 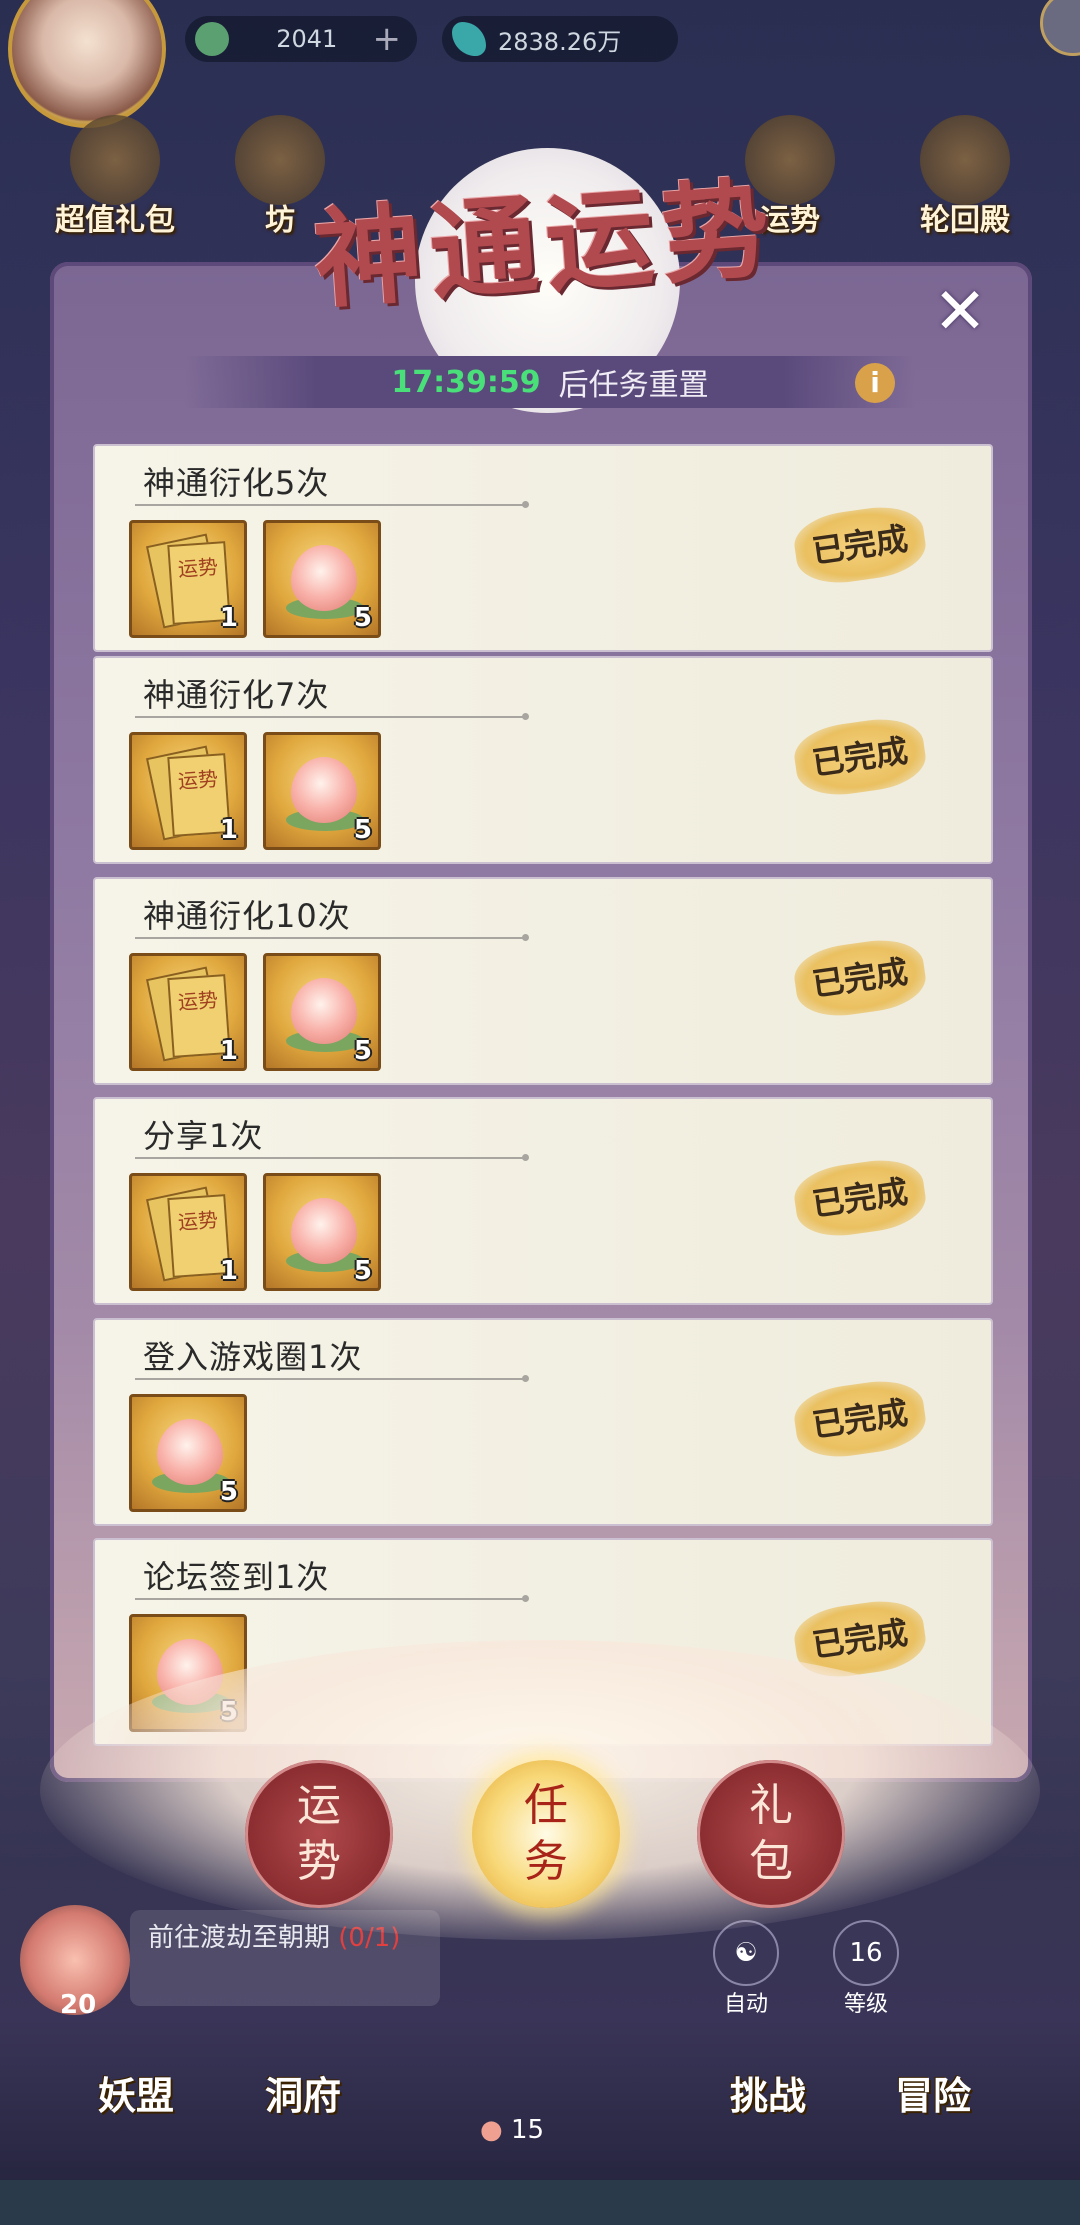 I want to click on task-row: 神通衍化5次 运势 1 5 已完成, so click(x=543, y=548).